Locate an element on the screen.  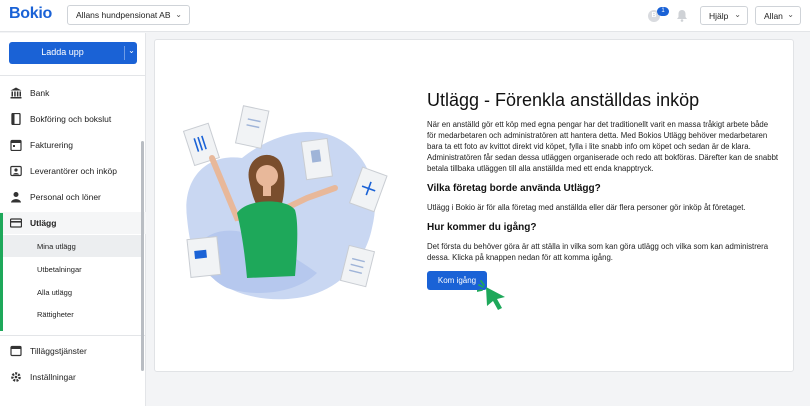
sidebar-subitem-label: Rättigheter is located at coordinates (55, 314).